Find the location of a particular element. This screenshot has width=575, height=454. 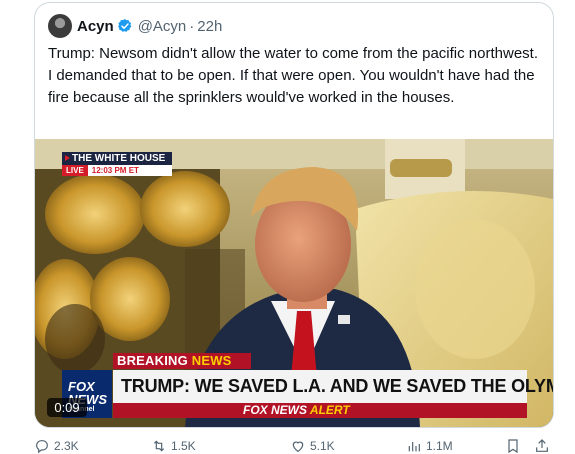

like-count: 5.1K is located at coordinates (322, 446).